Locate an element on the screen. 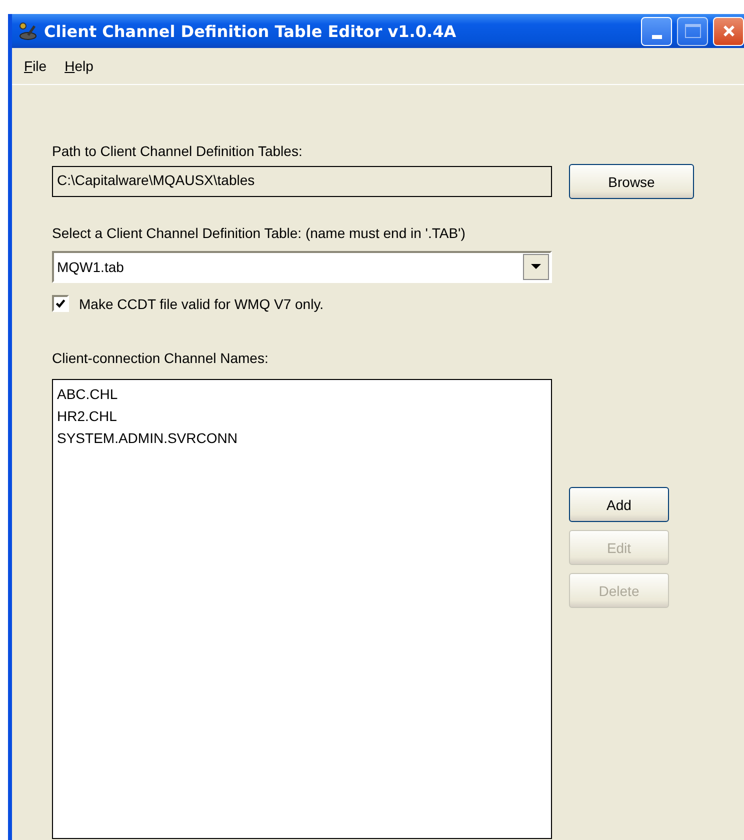  table-dropdown: MQW1.tab is located at coordinates (302, 267).